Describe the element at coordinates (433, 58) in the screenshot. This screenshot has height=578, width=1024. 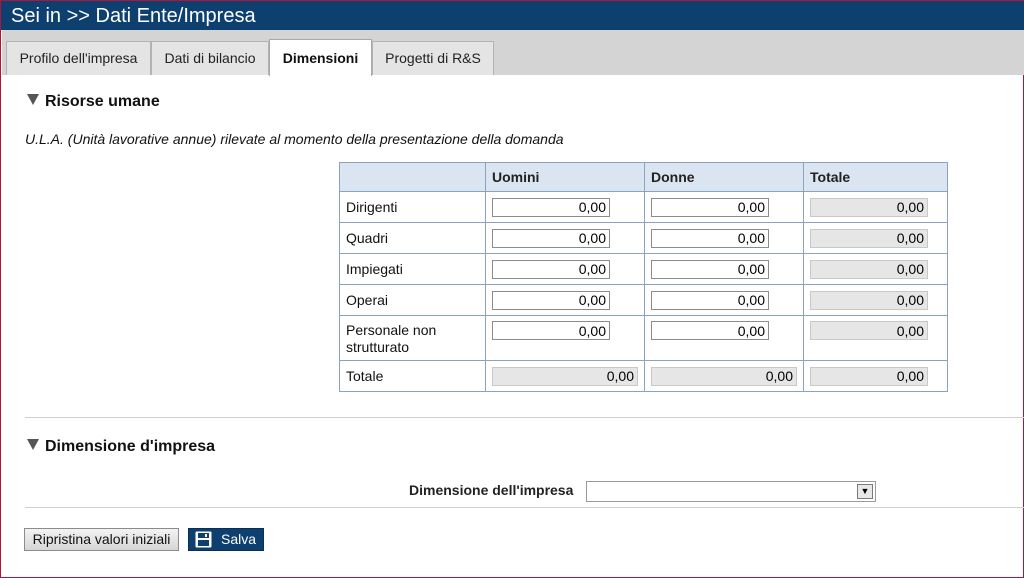
I see `tab-progetti-rs: Progetti di R&S` at that location.